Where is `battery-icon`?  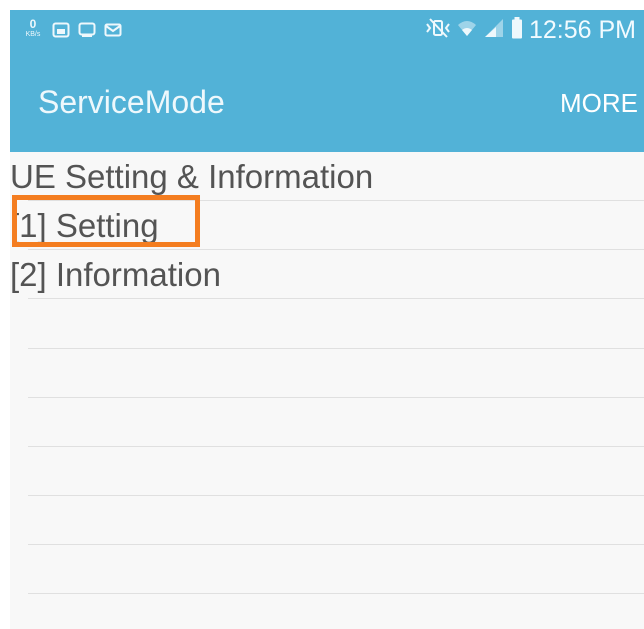 battery-icon is located at coordinates (517, 30).